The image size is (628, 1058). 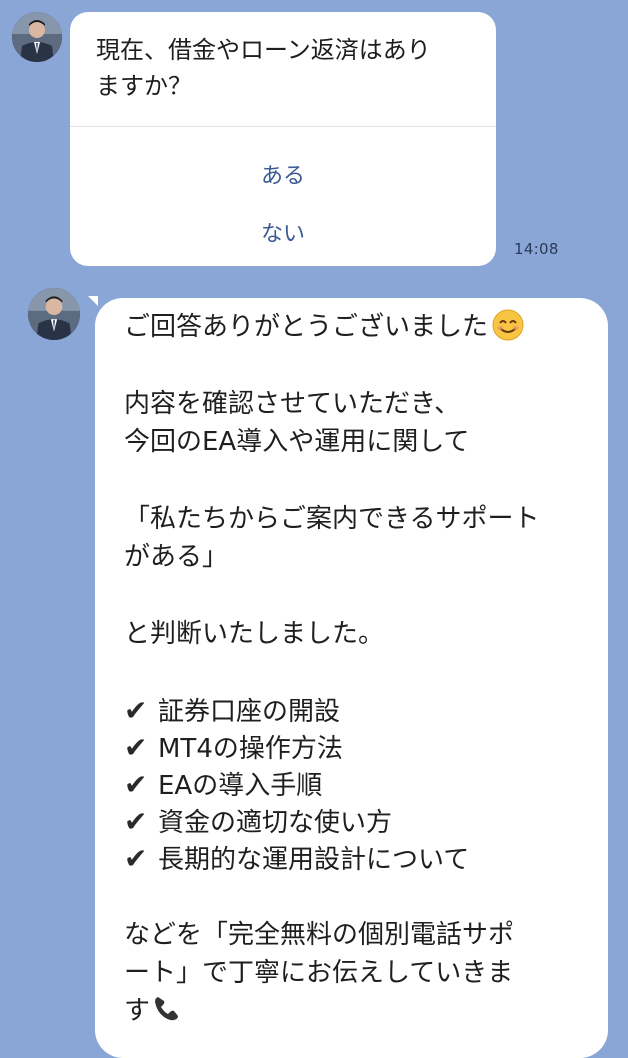 What do you see at coordinates (319, 935) in the screenshot?
I see `message-line: などを「完全無料の個別電話サポ` at bounding box center [319, 935].